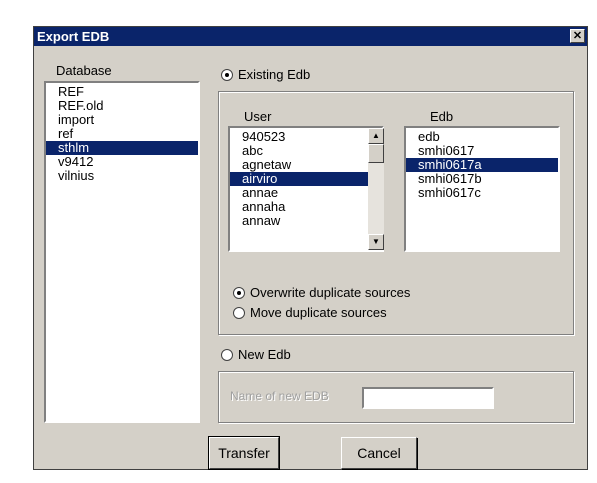  Describe the element at coordinates (482, 137) in the screenshot. I see `edb-list-item: edb` at that location.